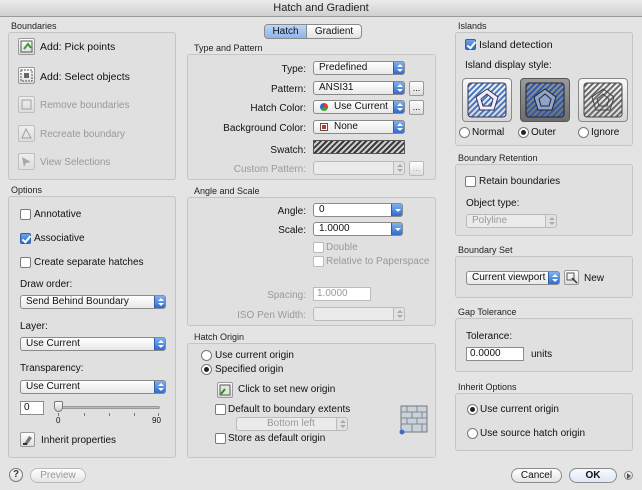 Image resolution: width=642 pixels, height=490 pixels. Describe the element at coordinates (264, 128) in the screenshot. I see `background-color-label: Background Color:` at that location.